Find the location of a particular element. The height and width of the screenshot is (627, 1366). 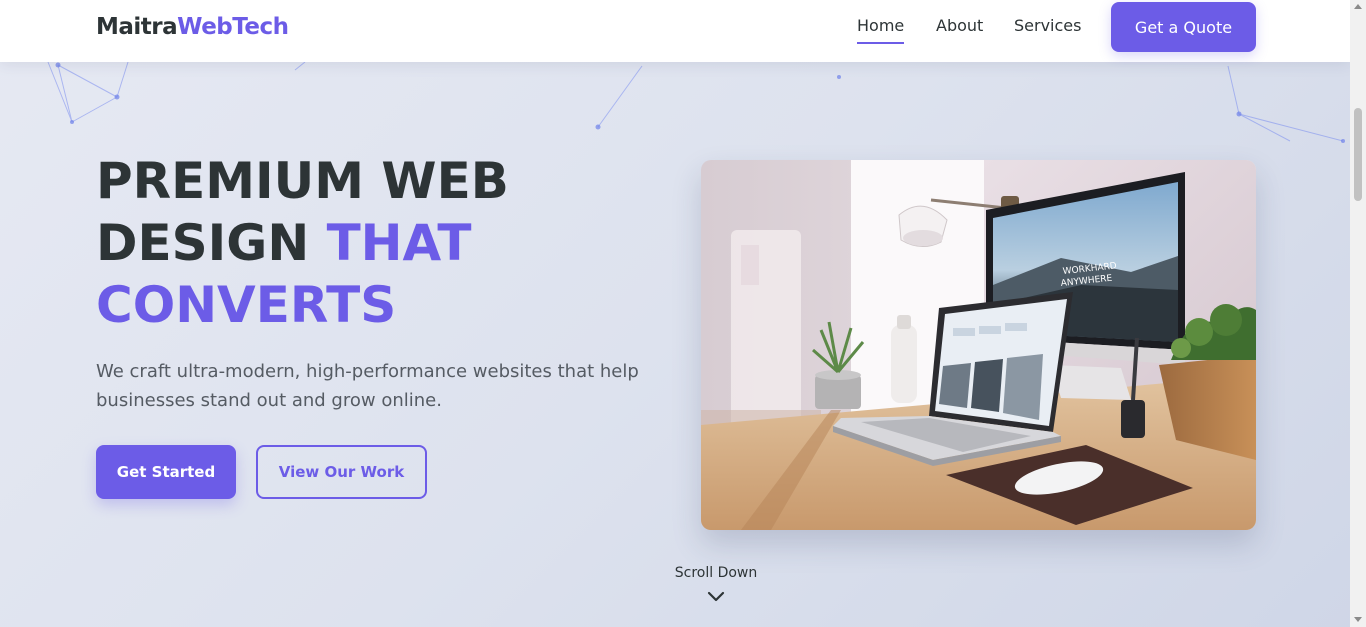

get-quote-button: Get a Quote is located at coordinates (1183, 27).